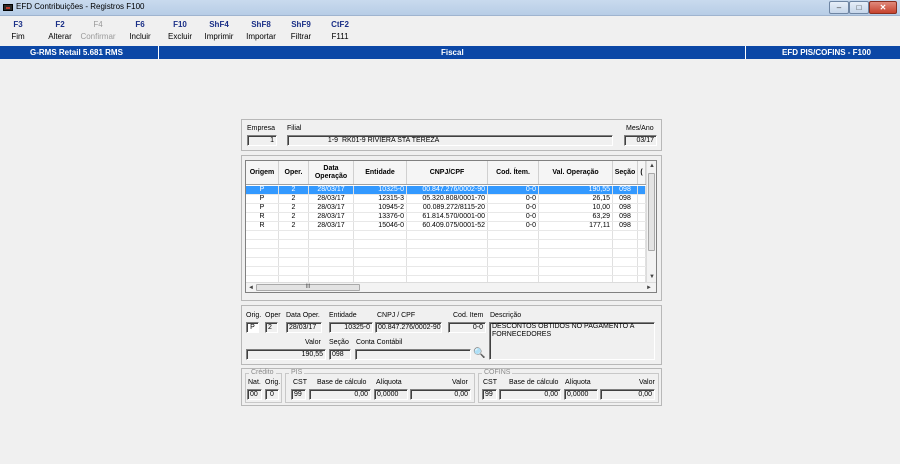 This screenshot has height=464, width=900. What do you see at coordinates (625, 262) in the screenshot?
I see `cell-secao` at bounding box center [625, 262].